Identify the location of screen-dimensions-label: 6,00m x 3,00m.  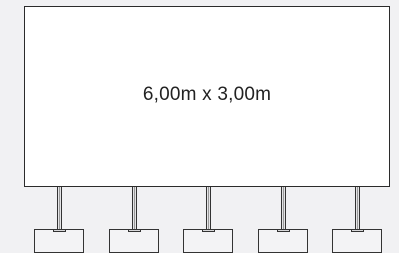
(207, 94).